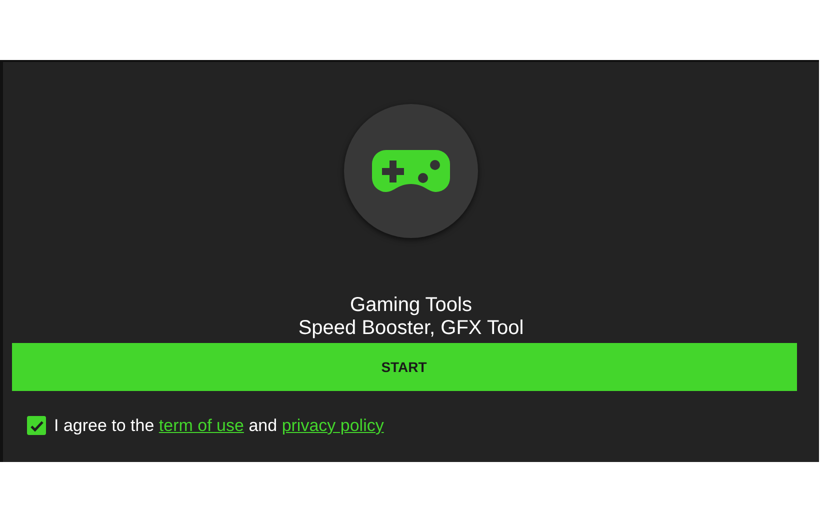  I want to click on agree-checkbox, so click(36, 426).